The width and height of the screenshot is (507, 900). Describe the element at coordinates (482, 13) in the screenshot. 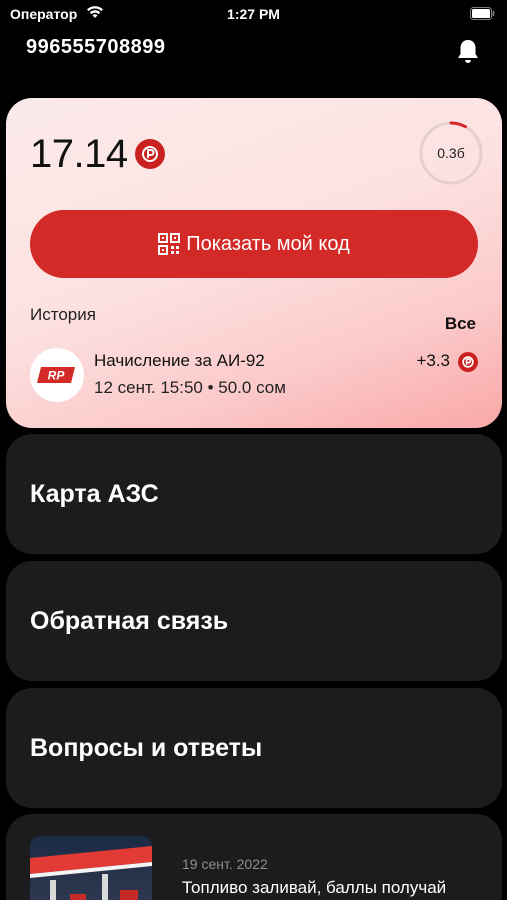

I see `battery-icon` at that location.